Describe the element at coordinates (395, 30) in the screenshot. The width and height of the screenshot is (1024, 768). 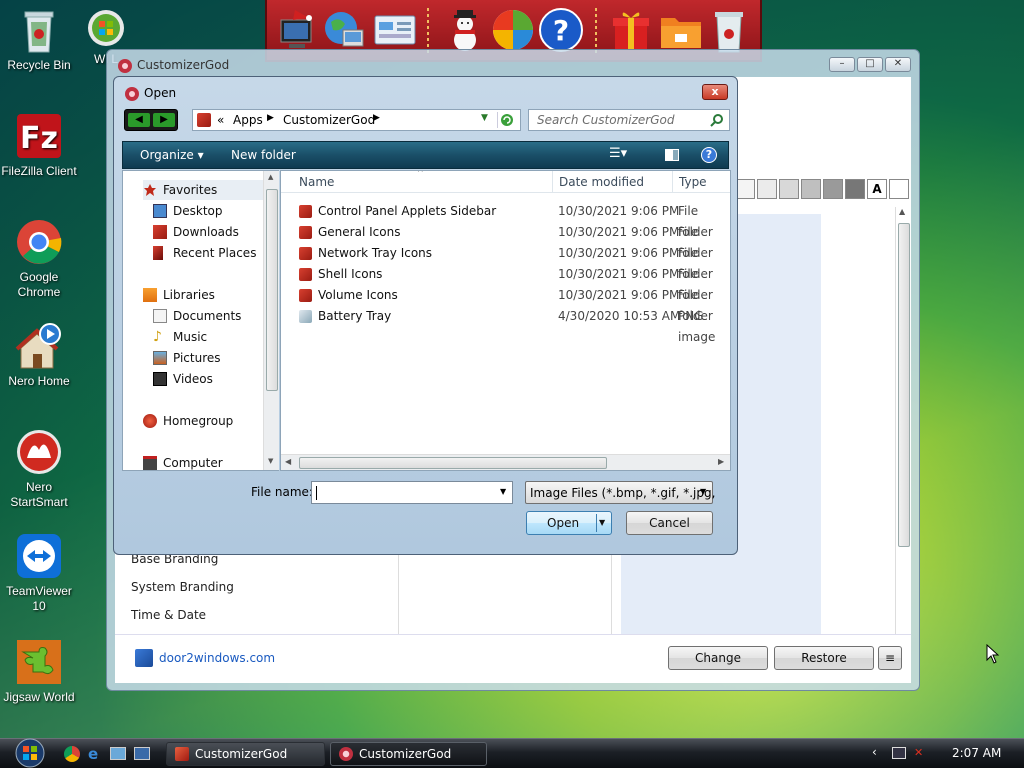
I see `control-panel-icon` at that location.